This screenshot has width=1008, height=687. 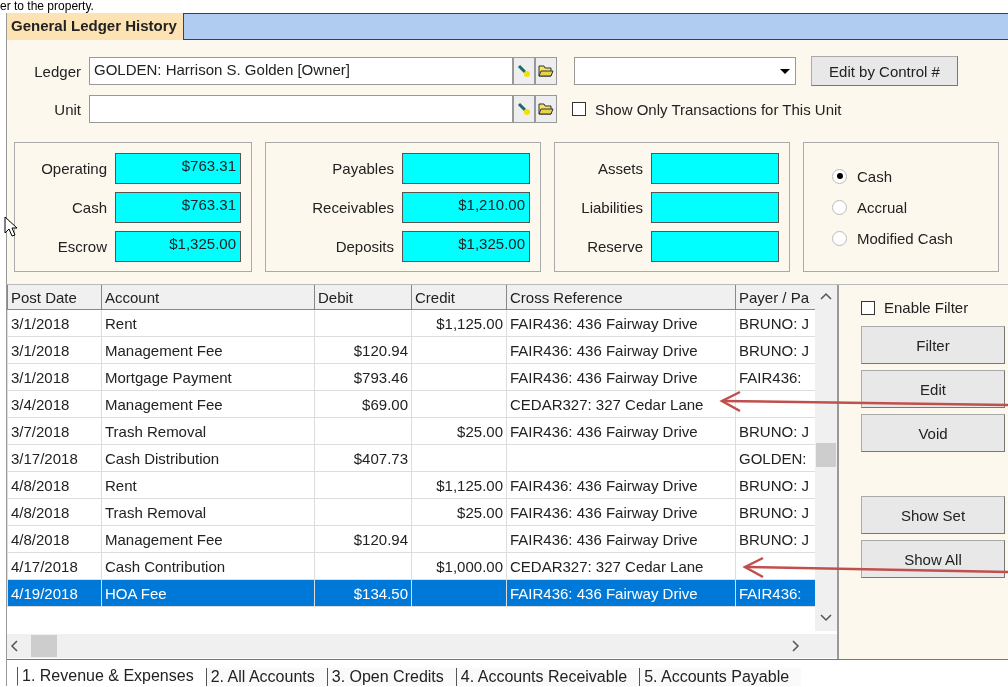 I want to click on table-cell: Cash Distribution, so click(x=208, y=458).